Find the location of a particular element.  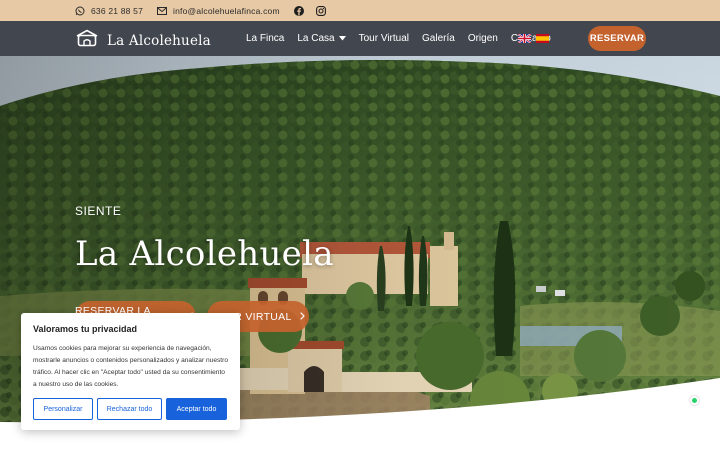

top-contact-bar: 636 21 88 57 info@alcolehuelafinca.com is located at coordinates (360, 10).